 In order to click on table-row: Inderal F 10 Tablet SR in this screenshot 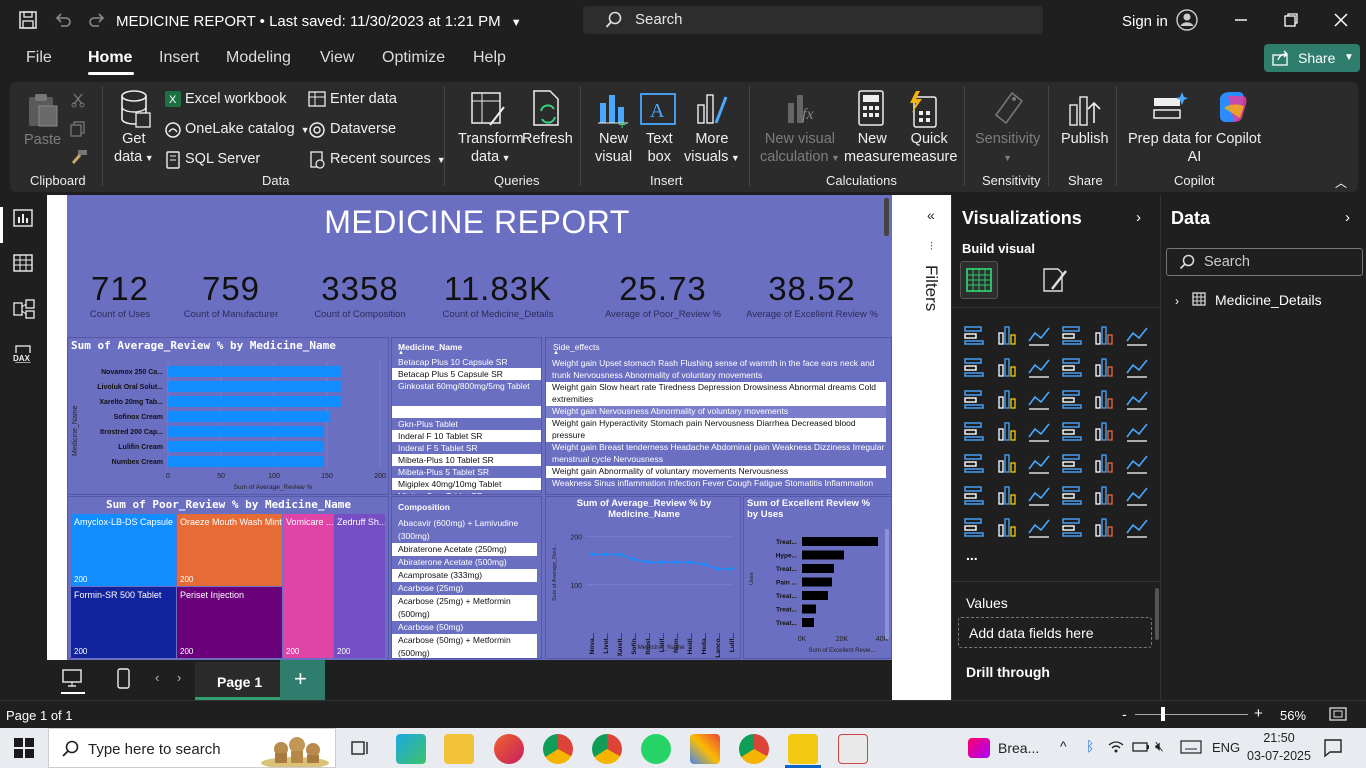, I will do `click(466, 436)`.